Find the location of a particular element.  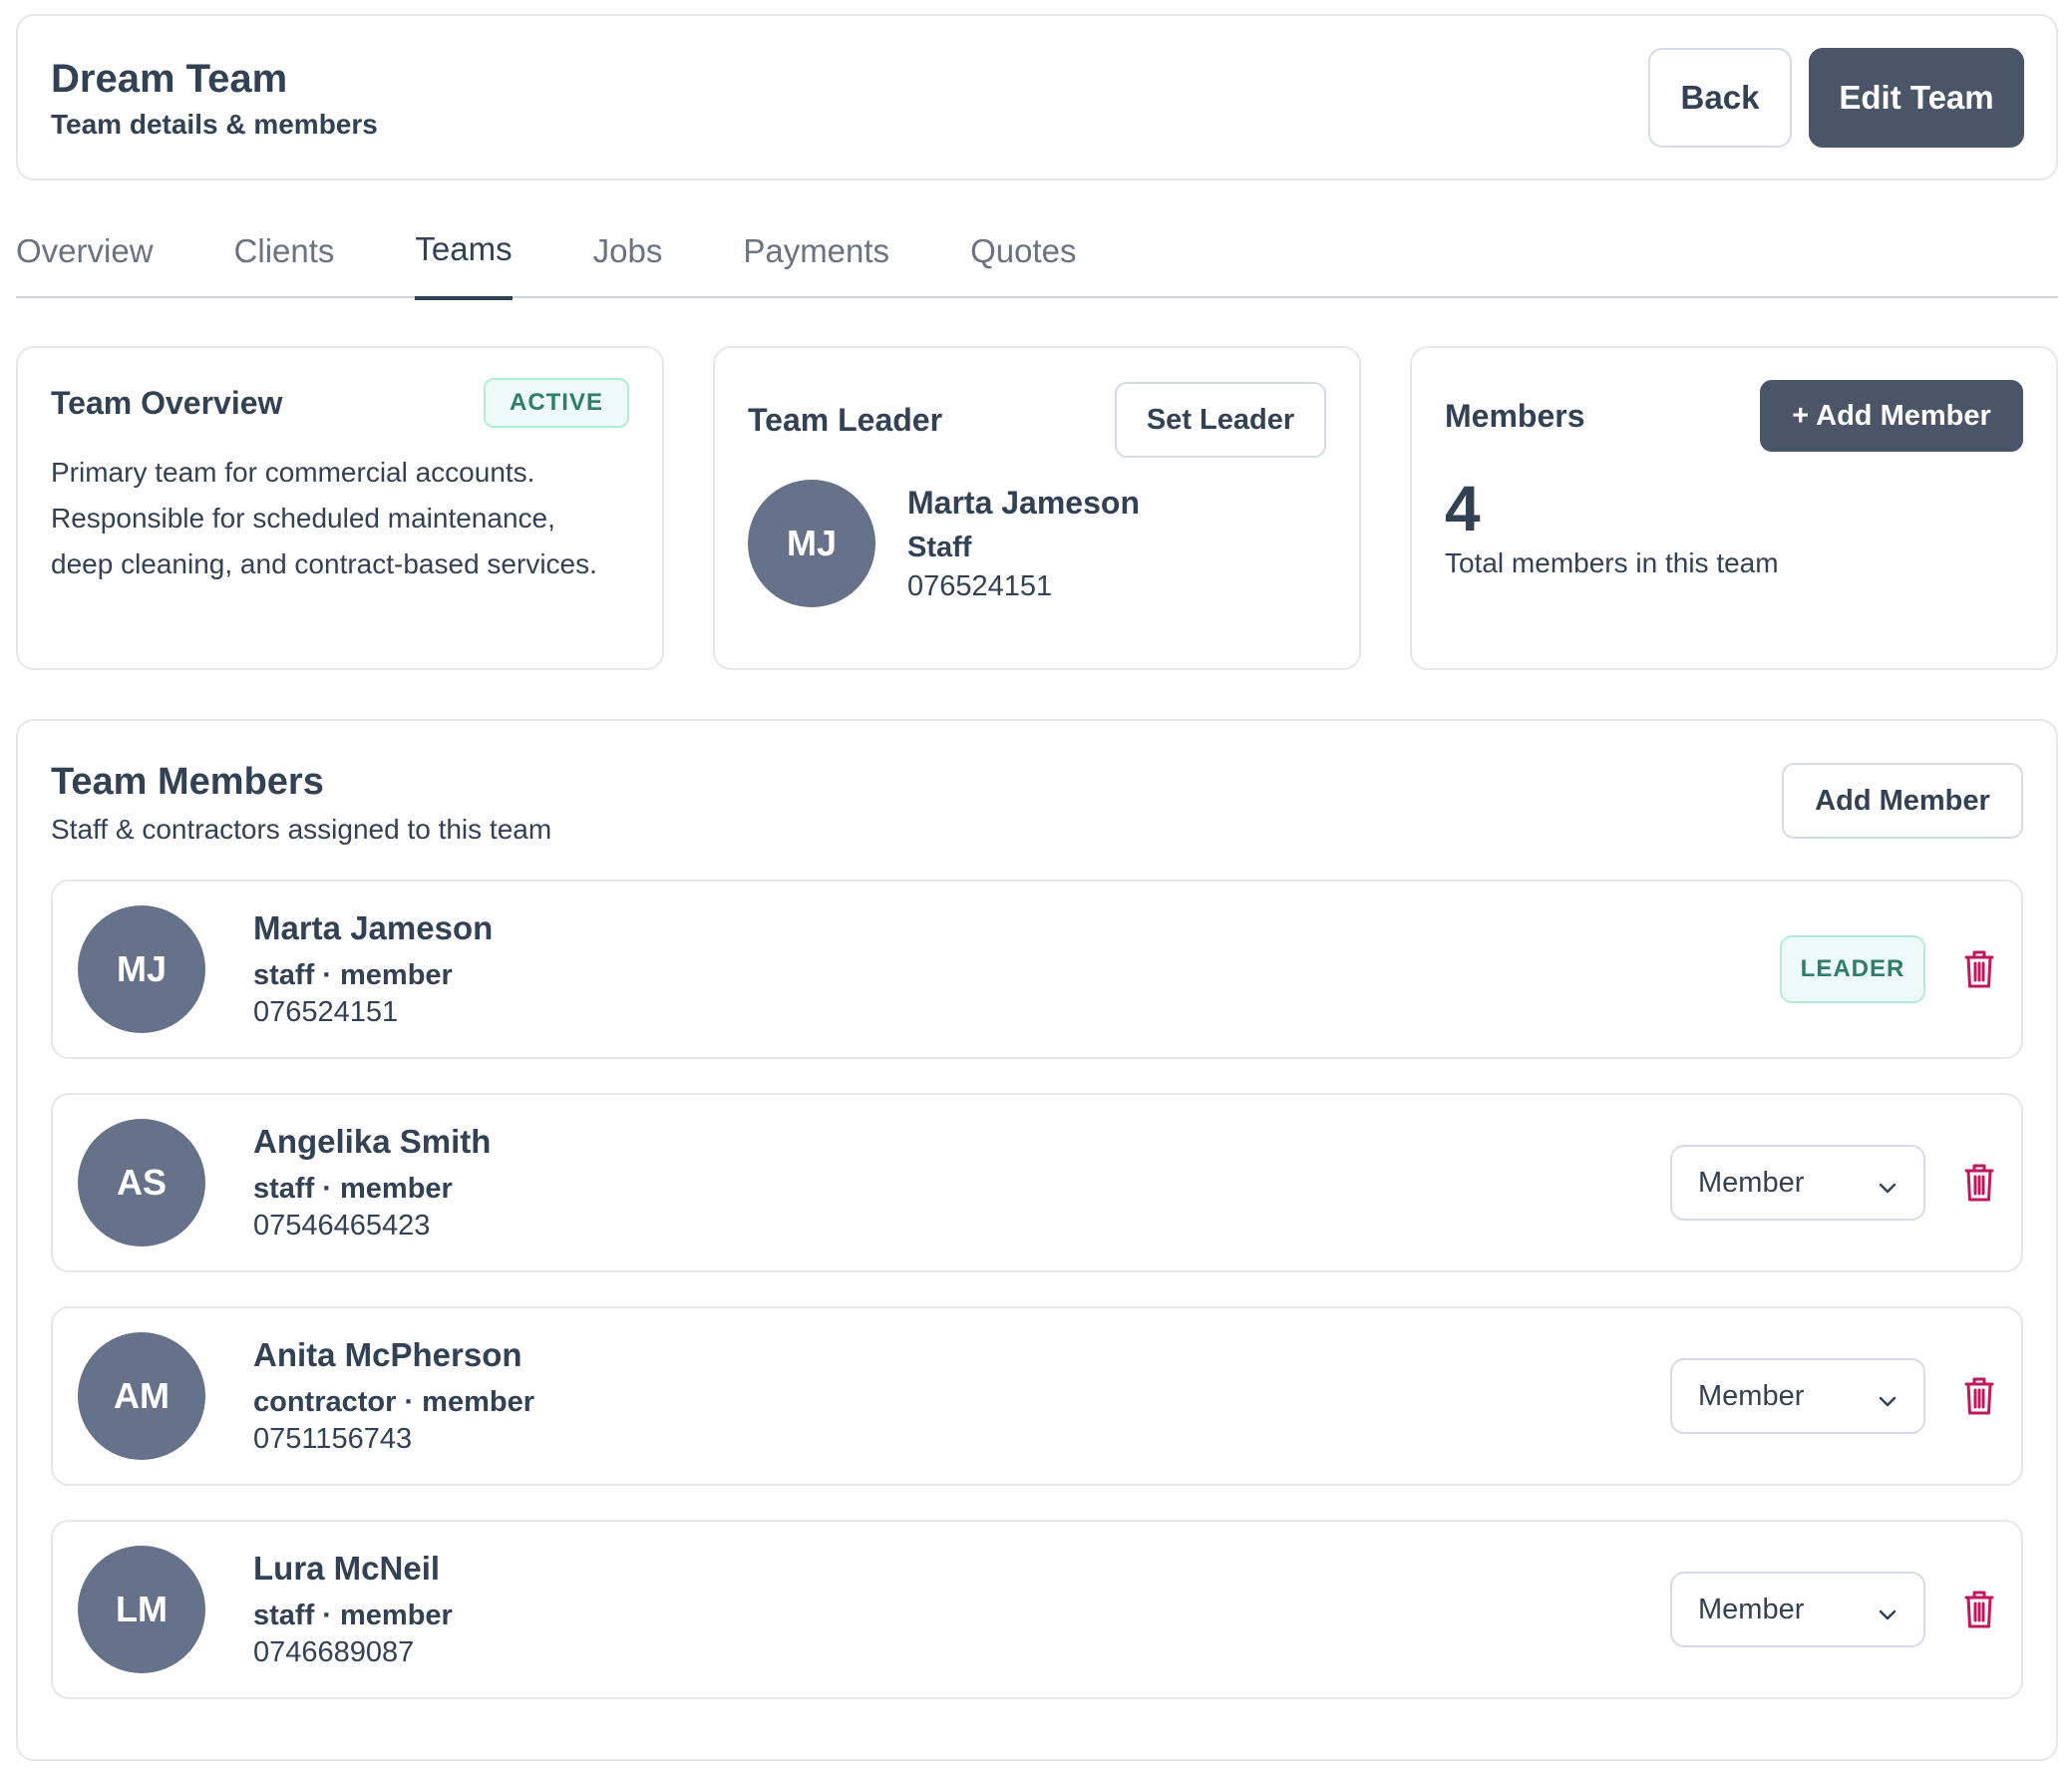

leader-badge: LEADER is located at coordinates (1853, 969).